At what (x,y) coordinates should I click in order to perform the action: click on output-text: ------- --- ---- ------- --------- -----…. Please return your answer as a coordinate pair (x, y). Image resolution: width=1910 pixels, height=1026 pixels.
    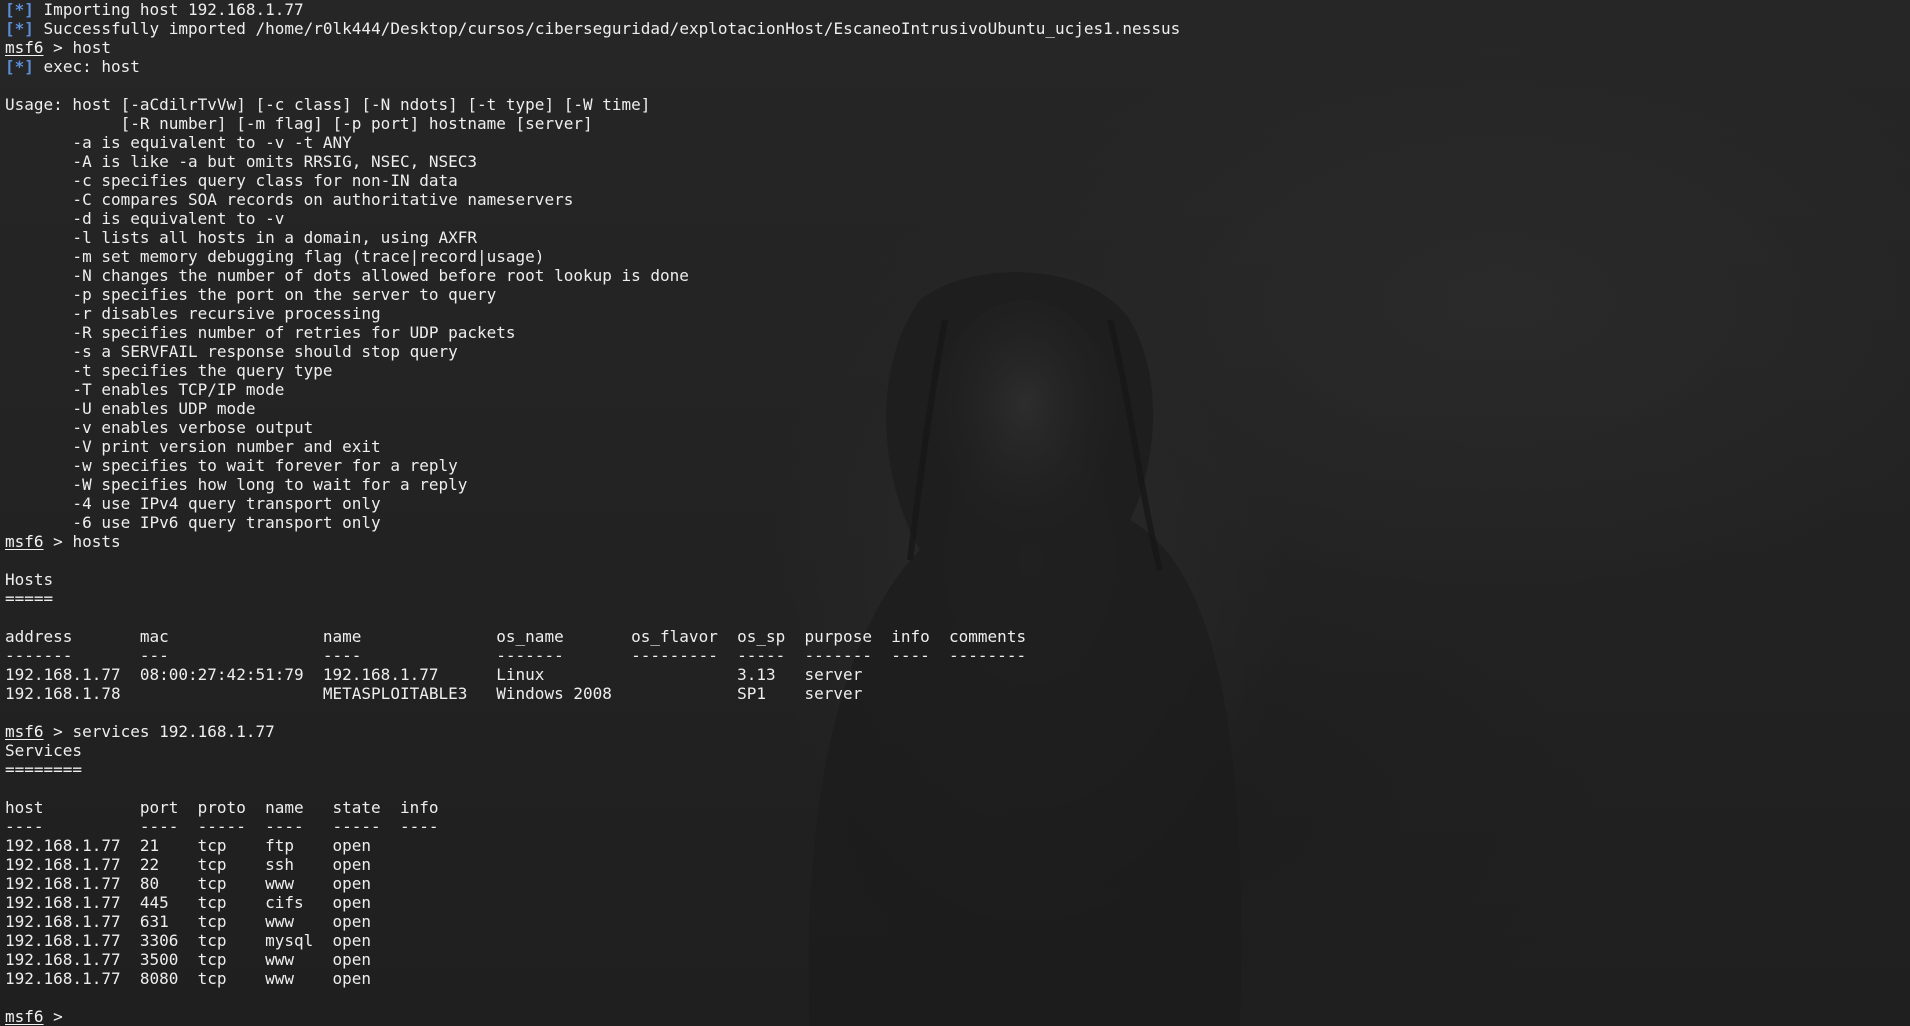
    Looking at the image, I should click on (516, 655).